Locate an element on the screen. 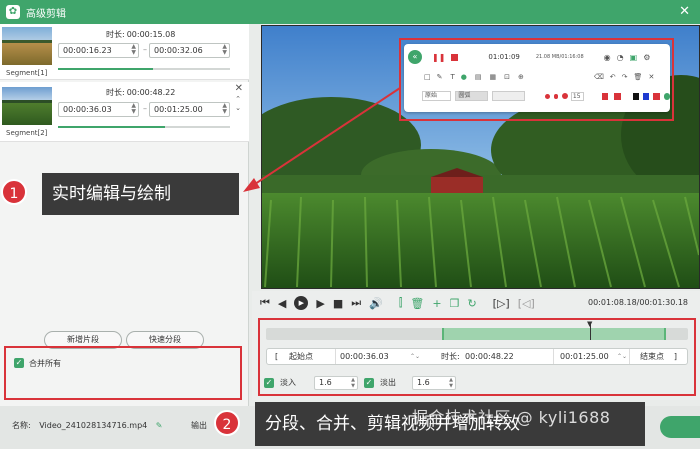  edit-icon: ✎ is located at coordinates (159, 425).